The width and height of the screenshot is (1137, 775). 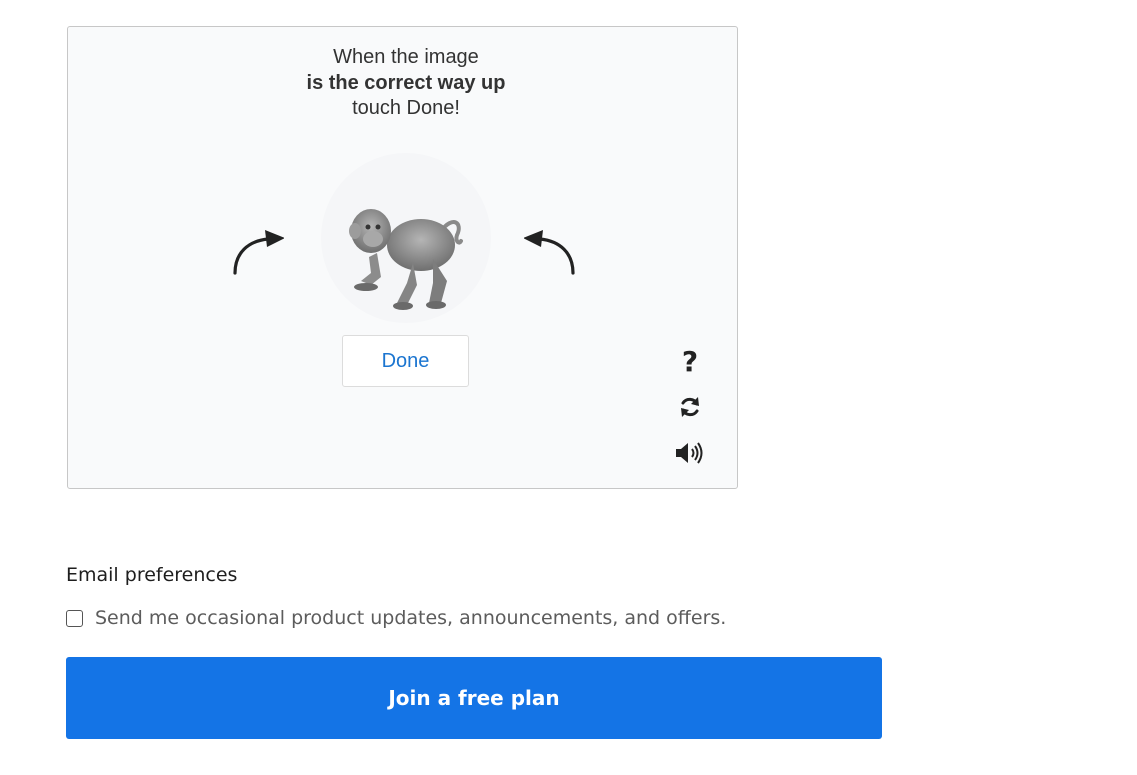 I want to click on instruction-line-2: is the correct way up, so click(x=406, y=82).